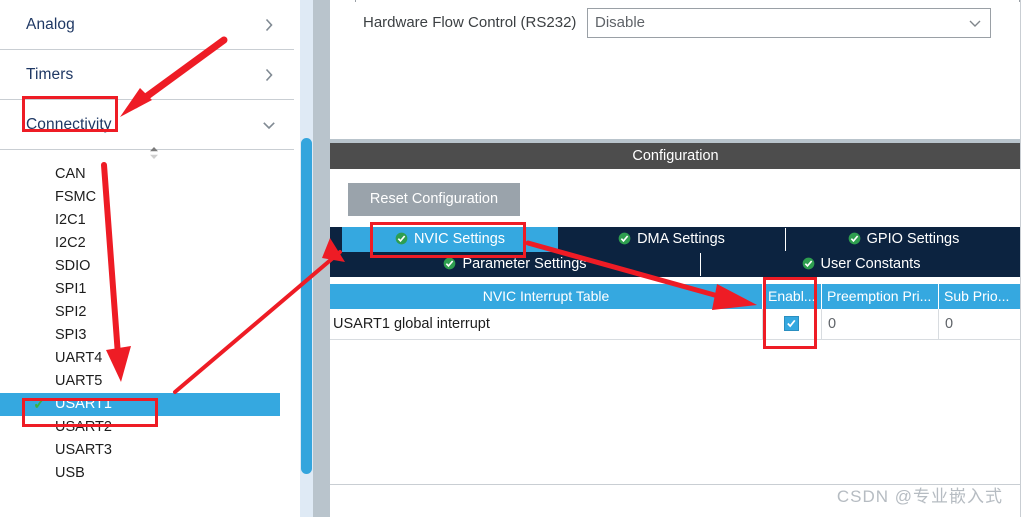 The image size is (1021, 517). Describe the element at coordinates (880, 324) in the screenshot. I see `cell-preemption-priority: 0` at that location.